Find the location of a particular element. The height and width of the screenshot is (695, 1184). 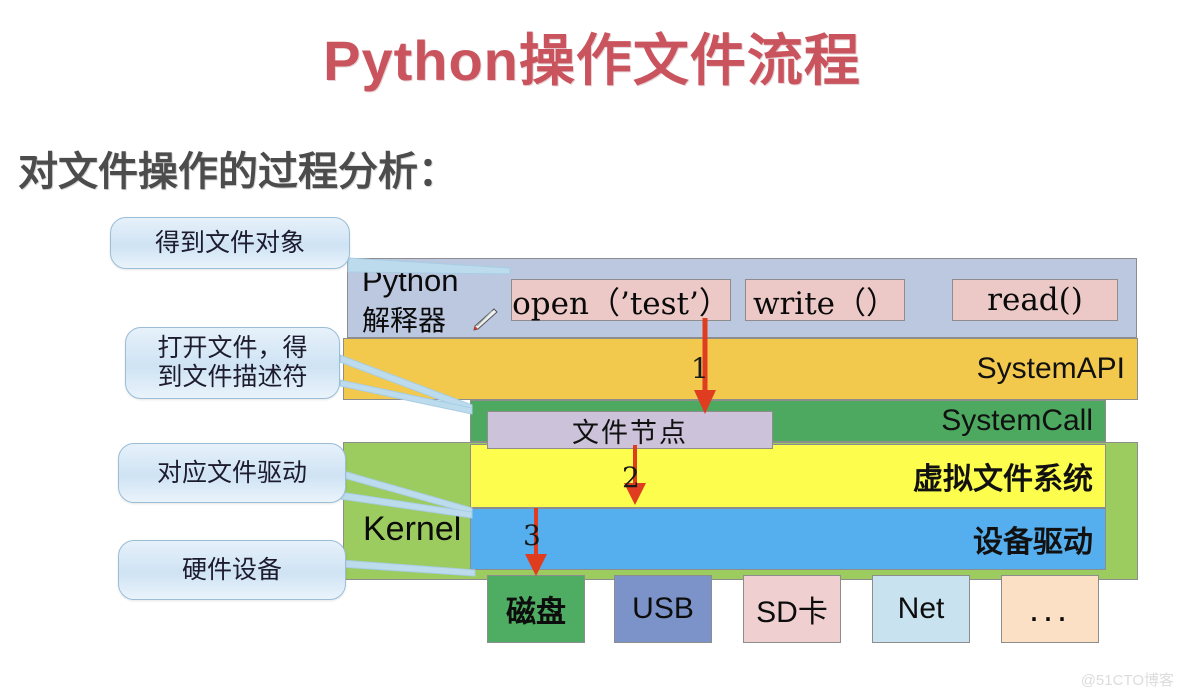

page-title: Python操作文件流程 is located at coordinates (592, 60).